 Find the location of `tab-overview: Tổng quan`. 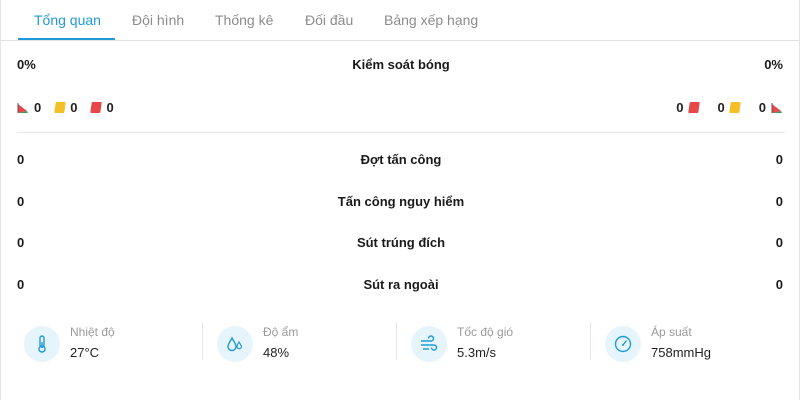

tab-overview: Tổng quan is located at coordinates (67, 20).